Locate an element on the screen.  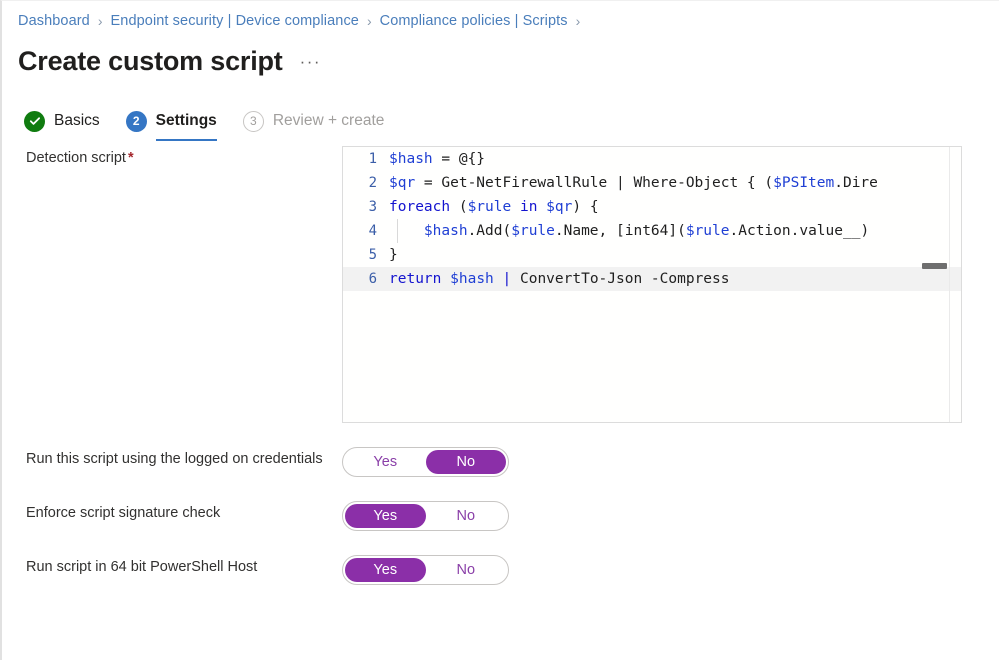
breadcrumb-item-dashboard: Dashboard is located at coordinates (54, 21).